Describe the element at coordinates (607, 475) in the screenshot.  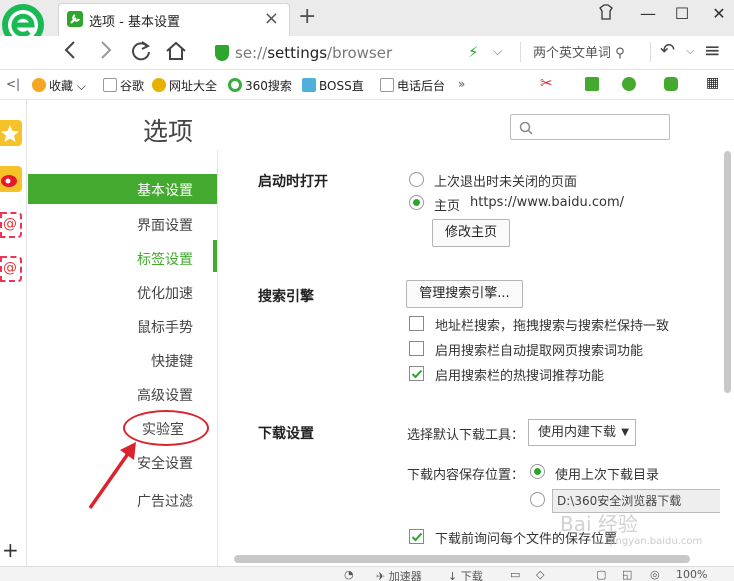
I see `use-last-dir-label: 使用上次下载目录` at that location.